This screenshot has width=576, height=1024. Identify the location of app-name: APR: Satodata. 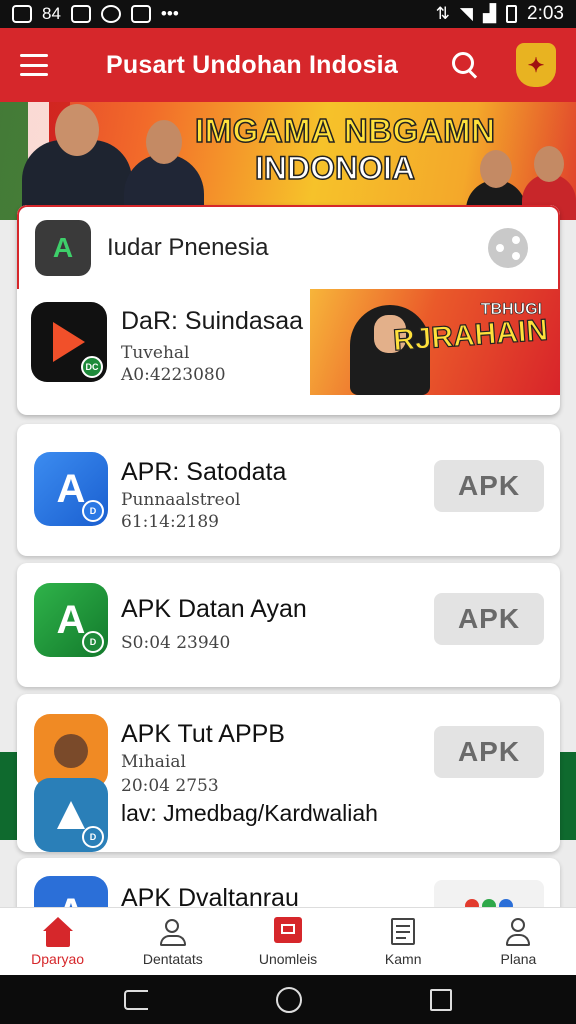
(204, 472).